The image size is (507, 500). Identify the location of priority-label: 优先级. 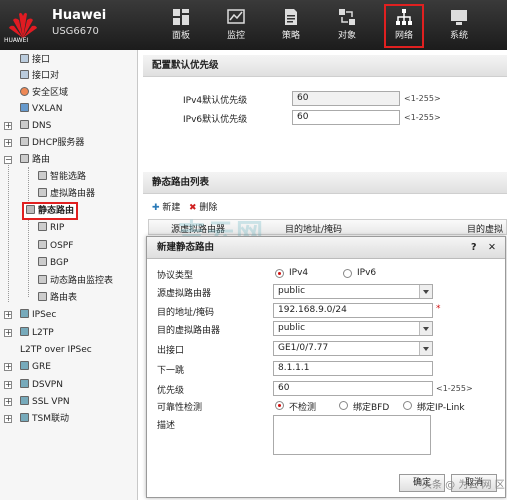
(171, 391).